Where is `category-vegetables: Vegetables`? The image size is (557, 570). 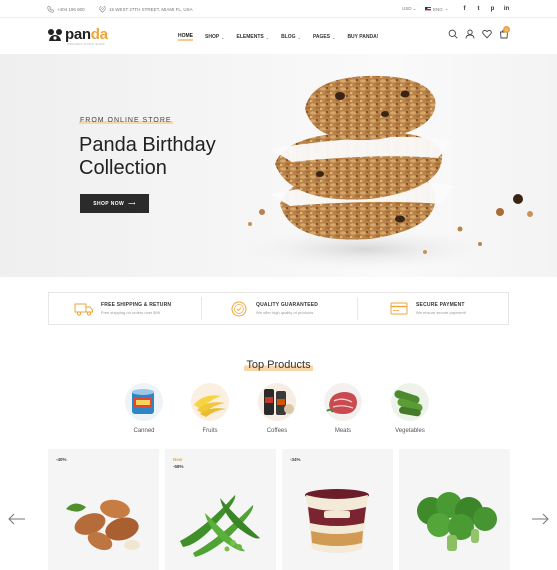 category-vegetables: Vegetables is located at coordinates (410, 408).